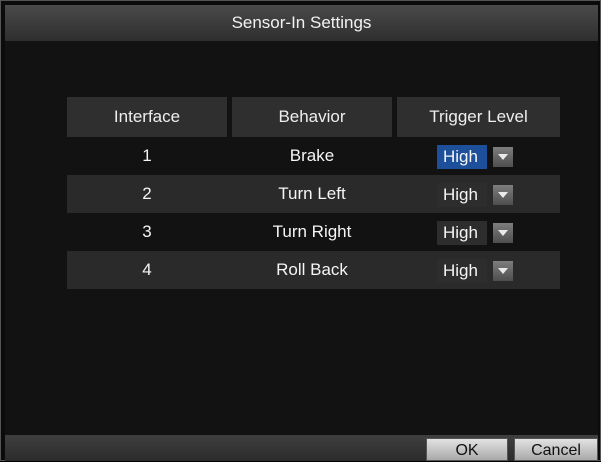 This screenshot has height=462, width=601. What do you see at coordinates (147, 155) in the screenshot?
I see `interface-cell: 1` at bounding box center [147, 155].